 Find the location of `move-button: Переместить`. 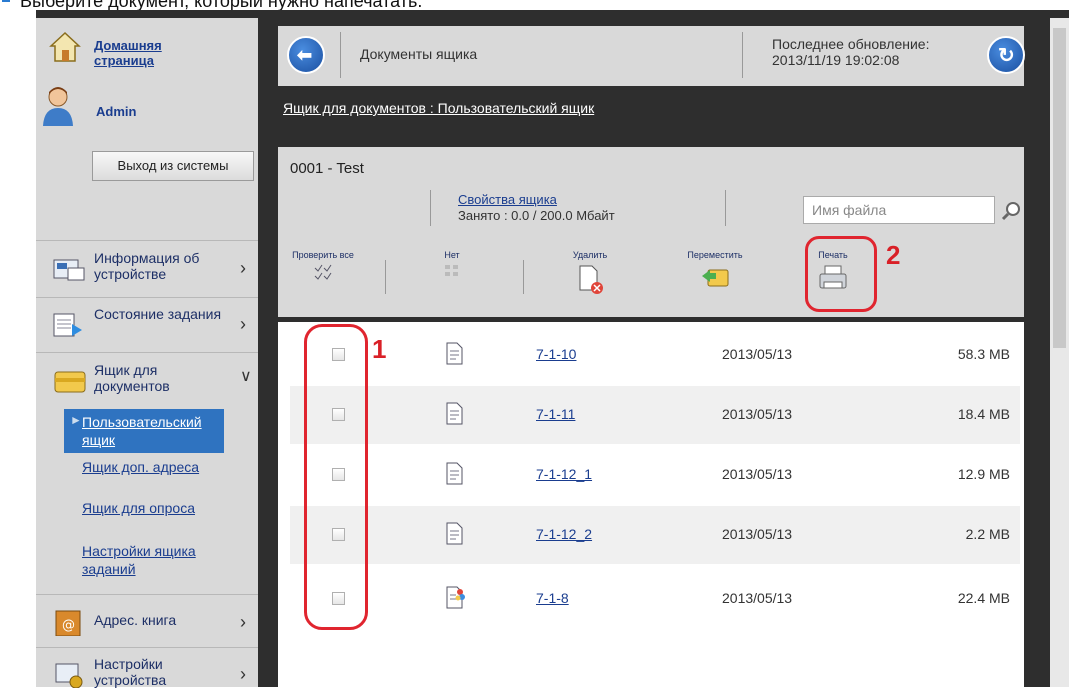

move-button: Переместить is located at coordinates (715, 269).